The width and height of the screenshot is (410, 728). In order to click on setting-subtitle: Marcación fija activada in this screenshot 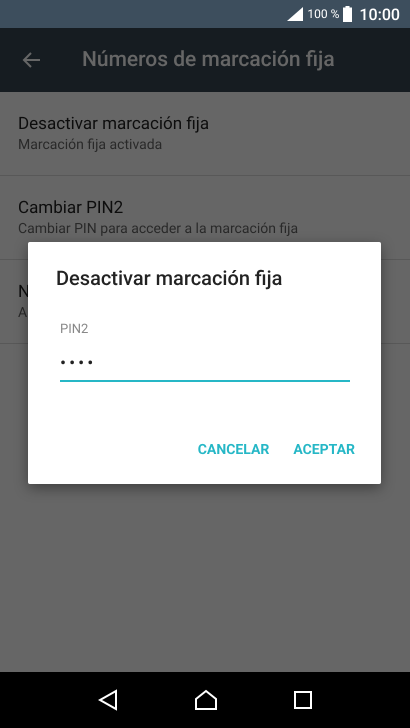, I will do `click(90, 145)`.